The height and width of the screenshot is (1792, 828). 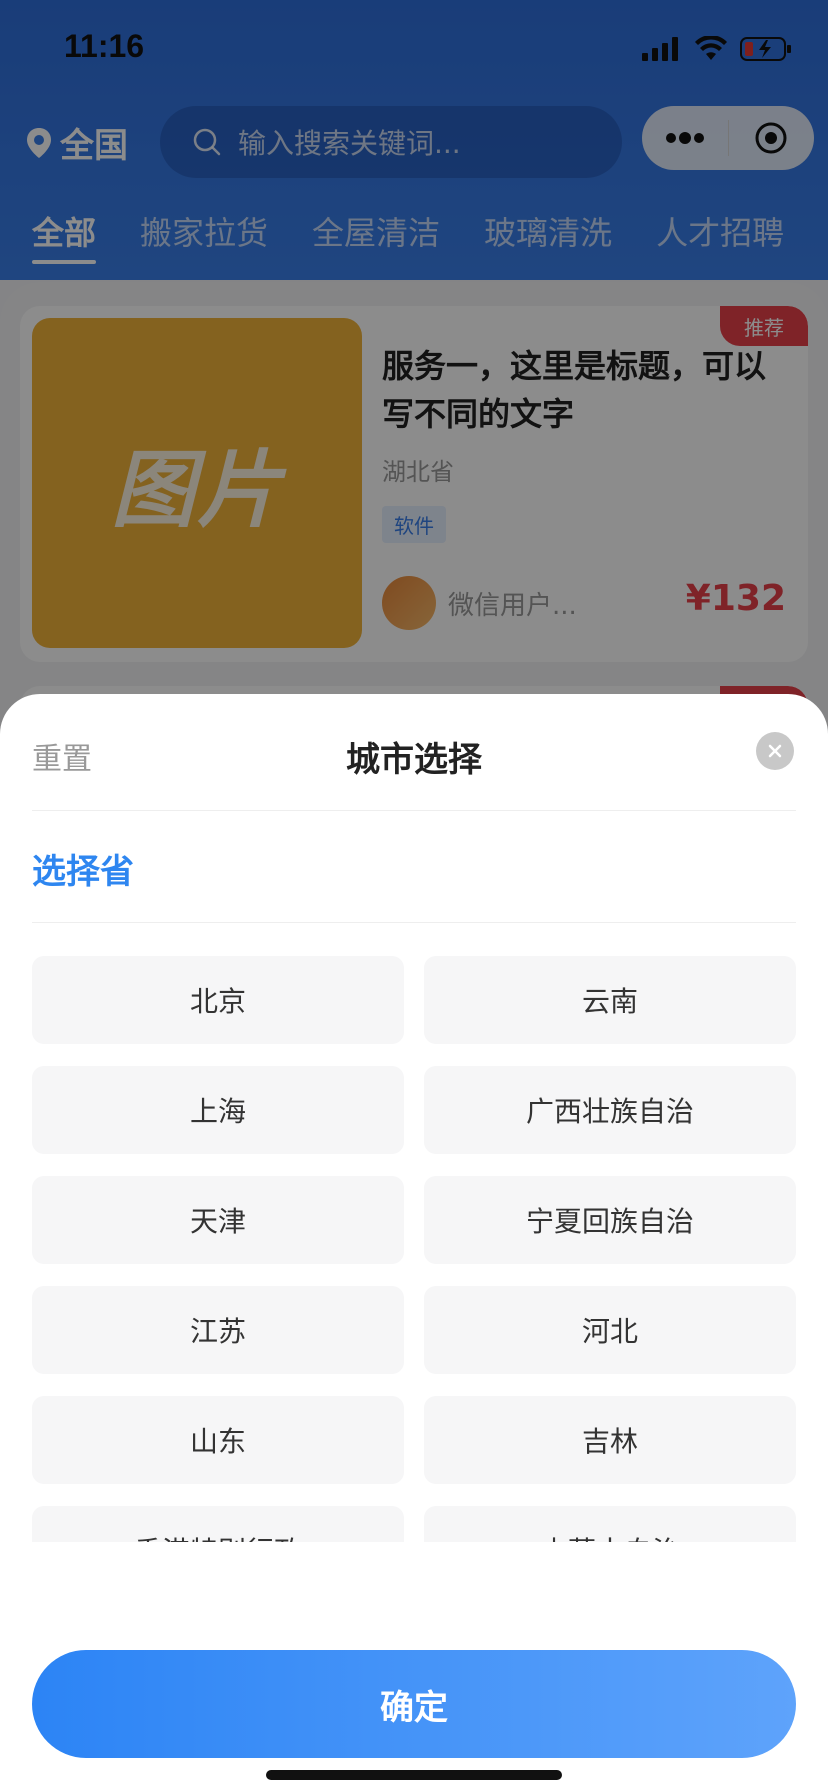 I want to click on province-step-tab: 选择省, so click(x=83, y=868).